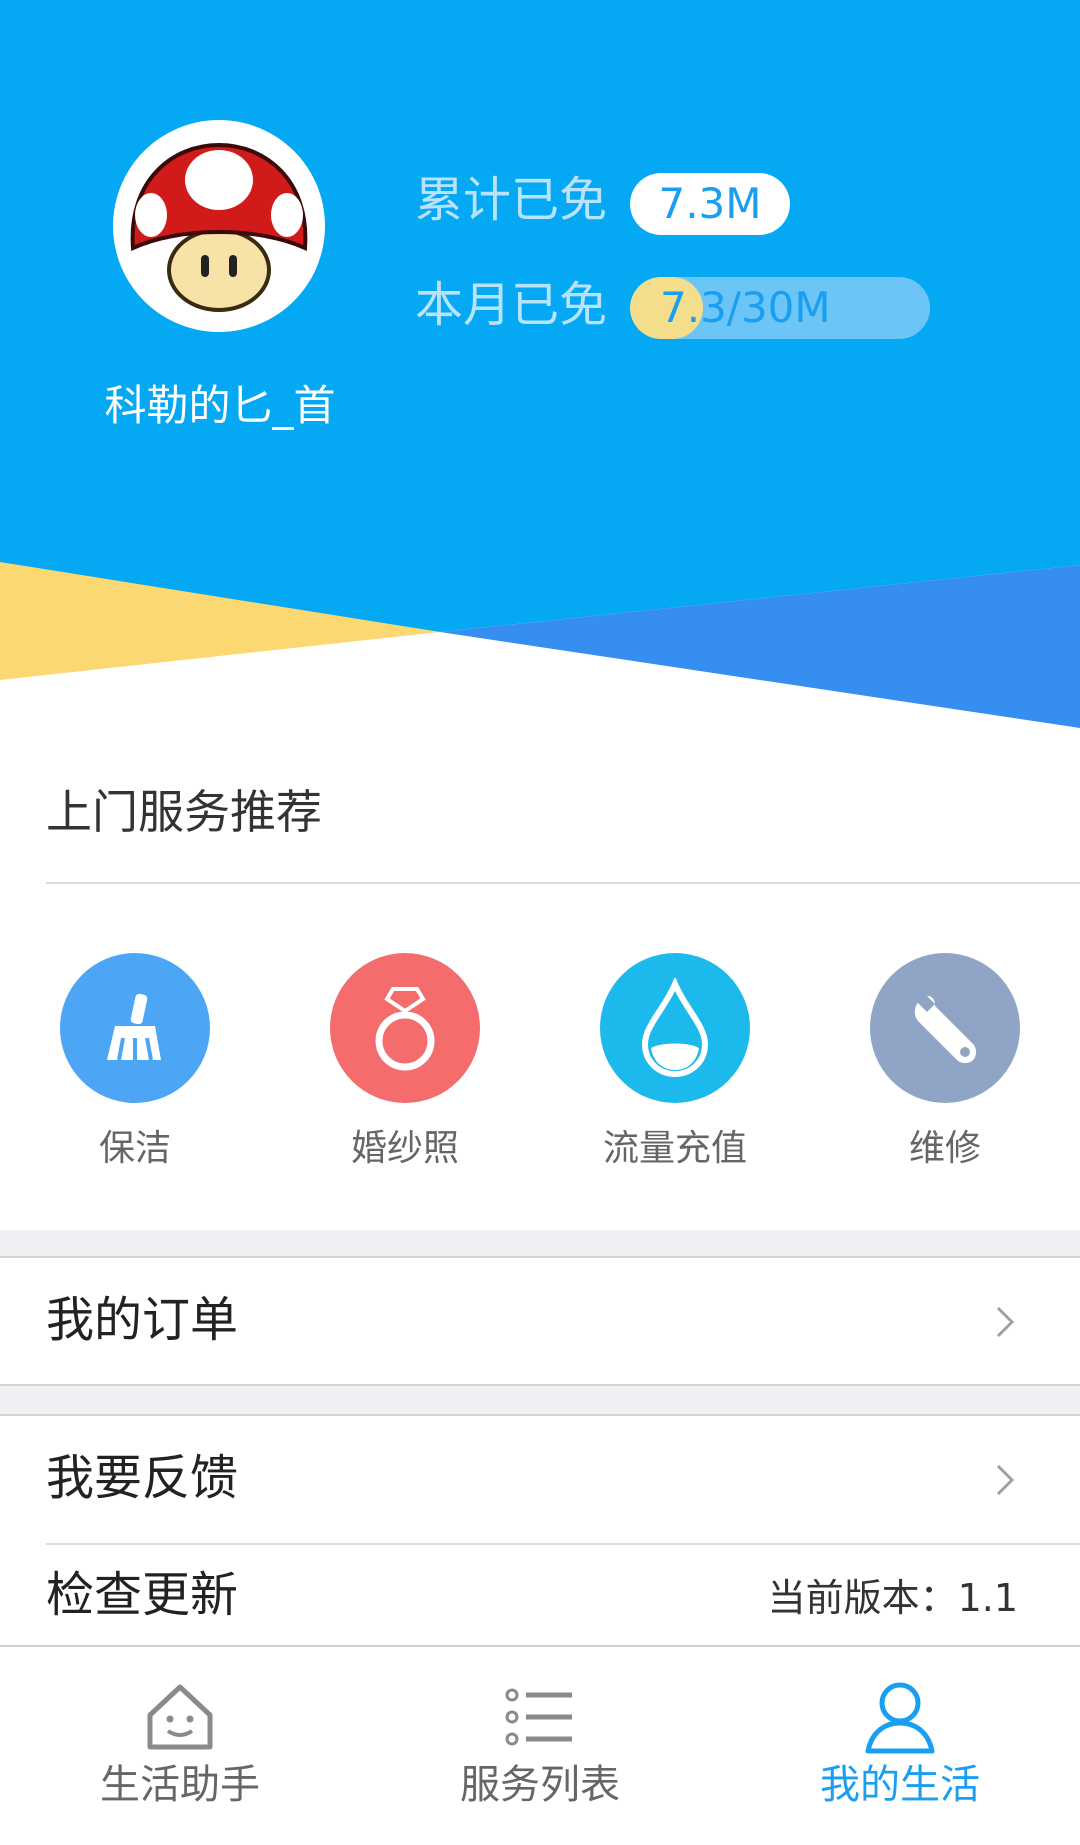 Image resolution: width=1080 pixels, height=1845 pixels. I want to click on tab-service-list: 服务列表, so click(540, 1746).